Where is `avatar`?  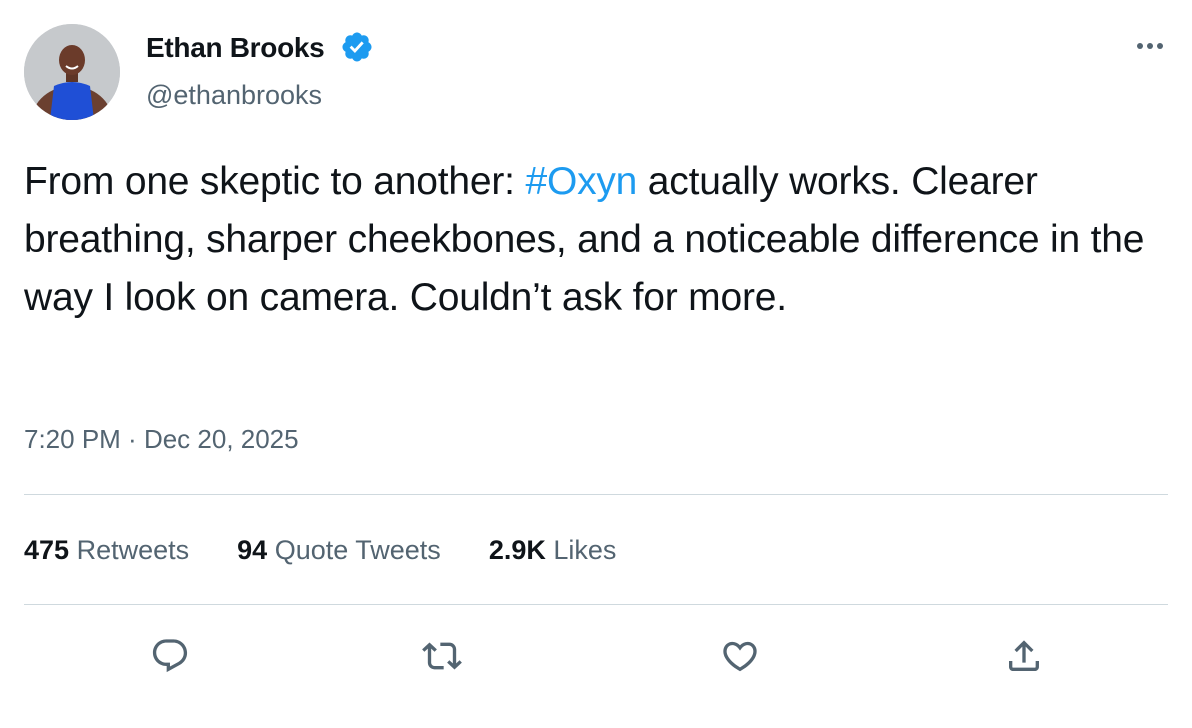
avatar is located at coordinates (72, 72).